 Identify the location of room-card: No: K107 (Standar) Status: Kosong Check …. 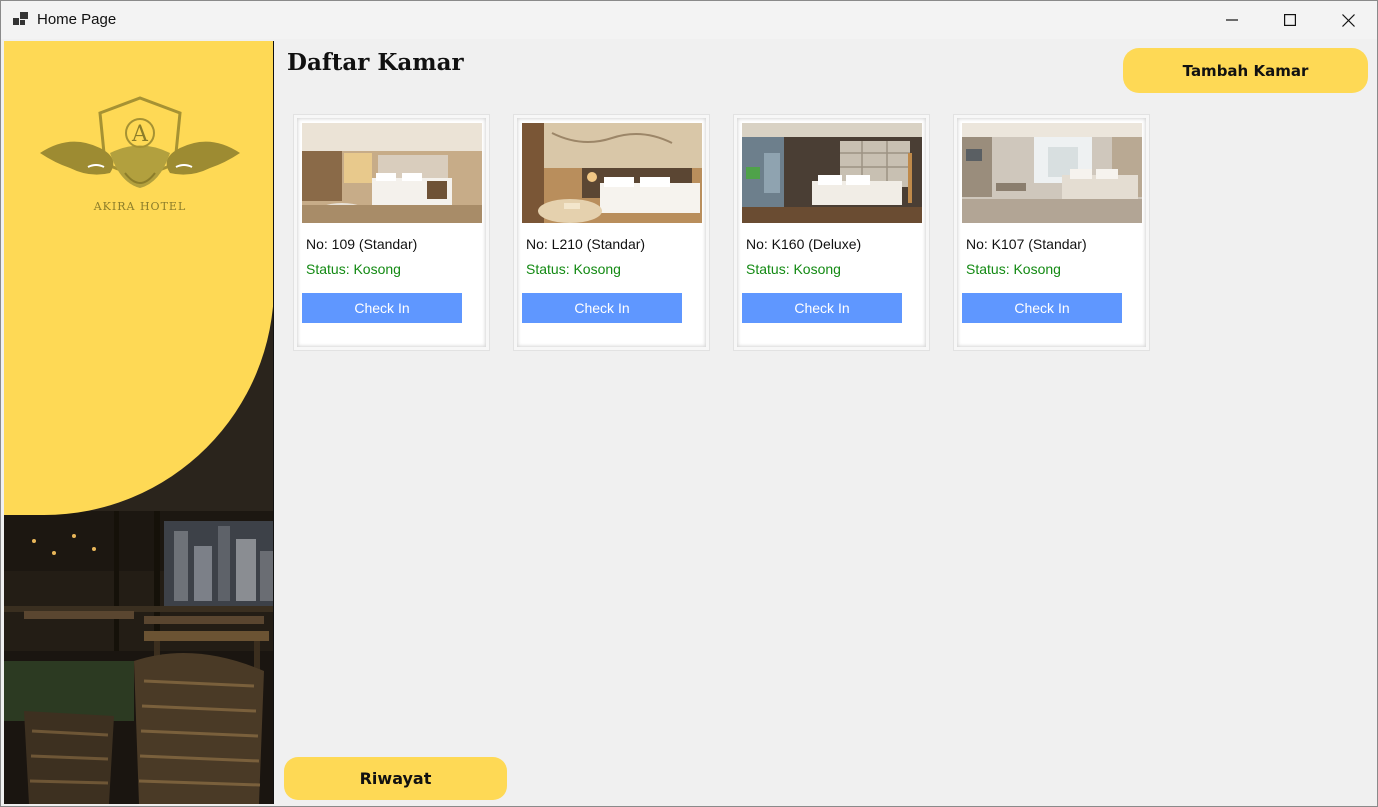
(1051, 232).